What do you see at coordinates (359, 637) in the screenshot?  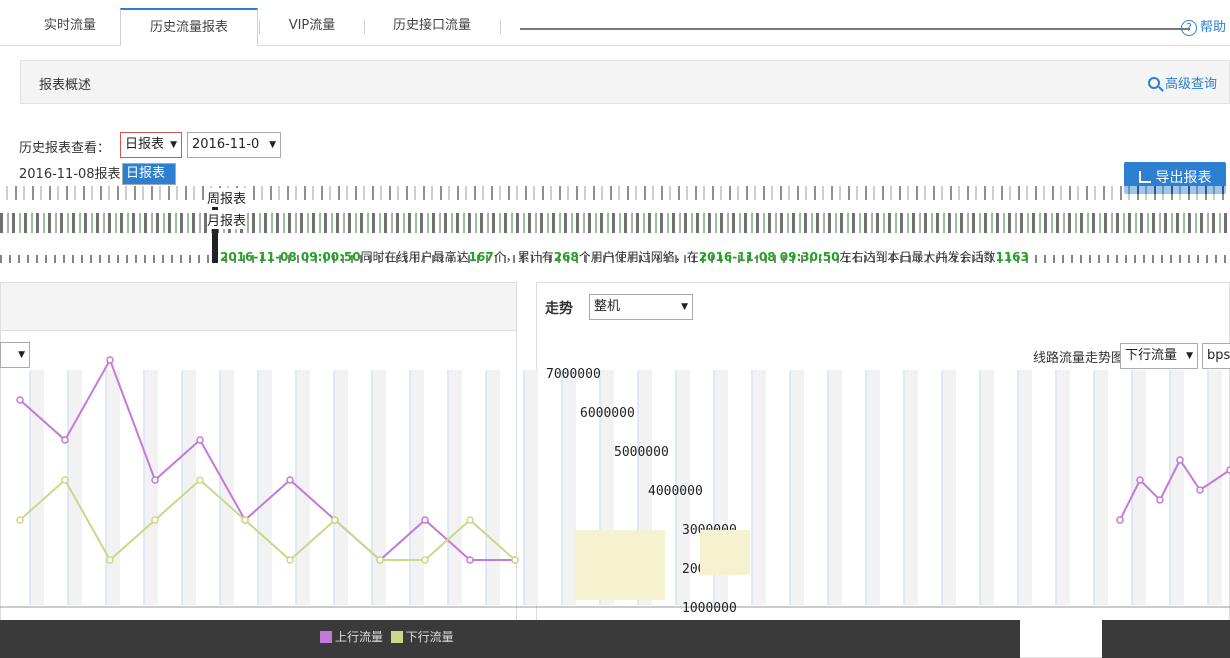 I see `legend-series-0: 上行流量` at bounding box center [359, 637].